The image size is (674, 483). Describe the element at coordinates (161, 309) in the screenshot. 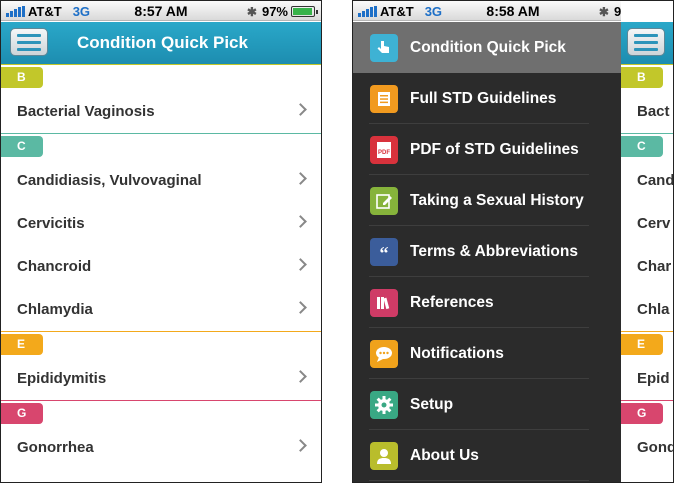

I see `condition-row: Chlamydia` at that location.